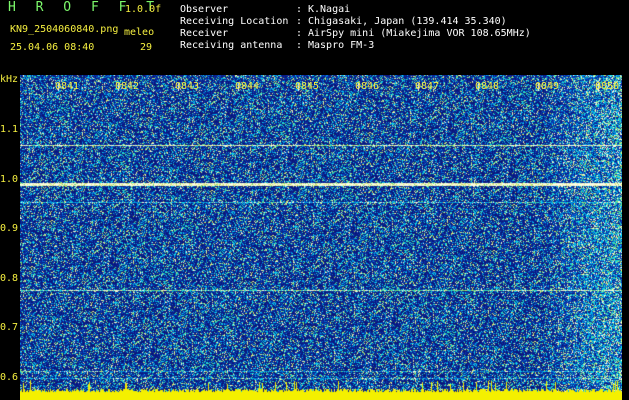 This screenshot has width=629, height=400. What do you see at coordinates (9, 278) in the screenshot?
I see `y-tick-label: 0.8` at bounding box center [9, 278].